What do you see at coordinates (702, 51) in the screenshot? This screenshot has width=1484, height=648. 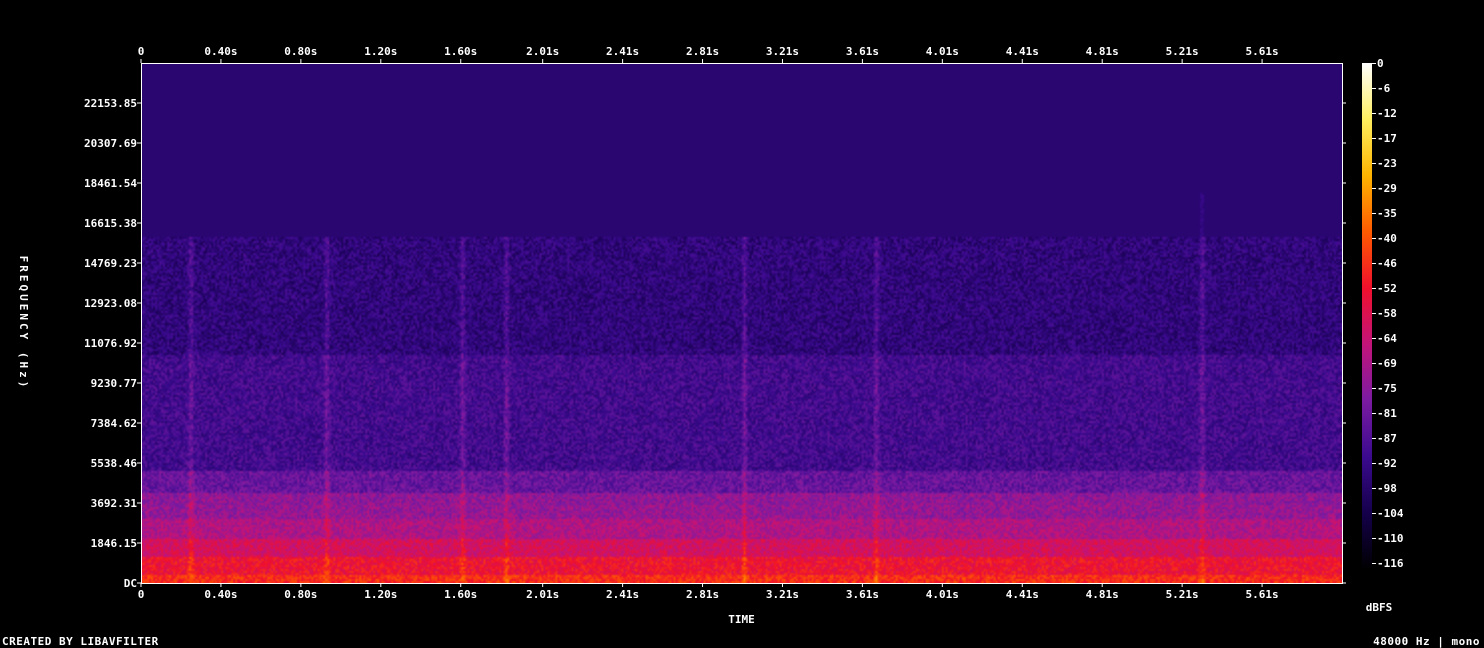 I see `x-top-tick-label: 2.81s` at bounding box center [702, 51].